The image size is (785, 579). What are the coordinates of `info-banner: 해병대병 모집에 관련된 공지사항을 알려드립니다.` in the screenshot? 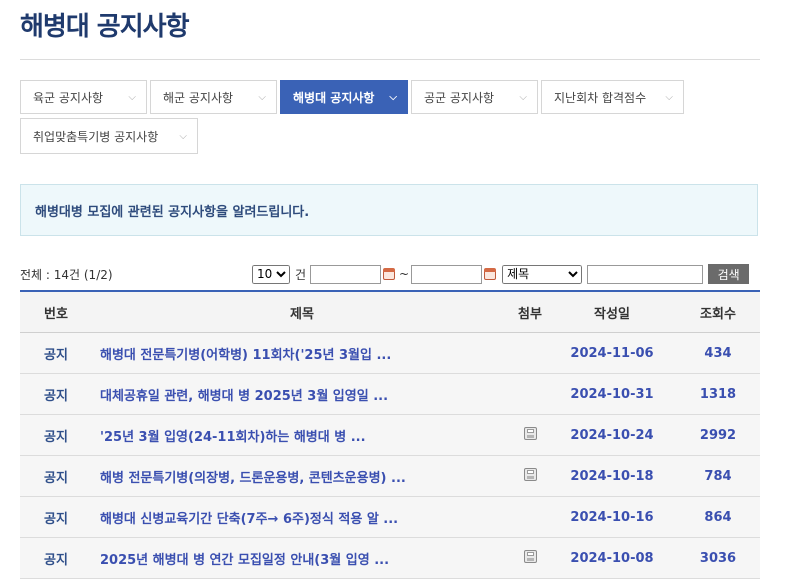 It's located at (389, 210).